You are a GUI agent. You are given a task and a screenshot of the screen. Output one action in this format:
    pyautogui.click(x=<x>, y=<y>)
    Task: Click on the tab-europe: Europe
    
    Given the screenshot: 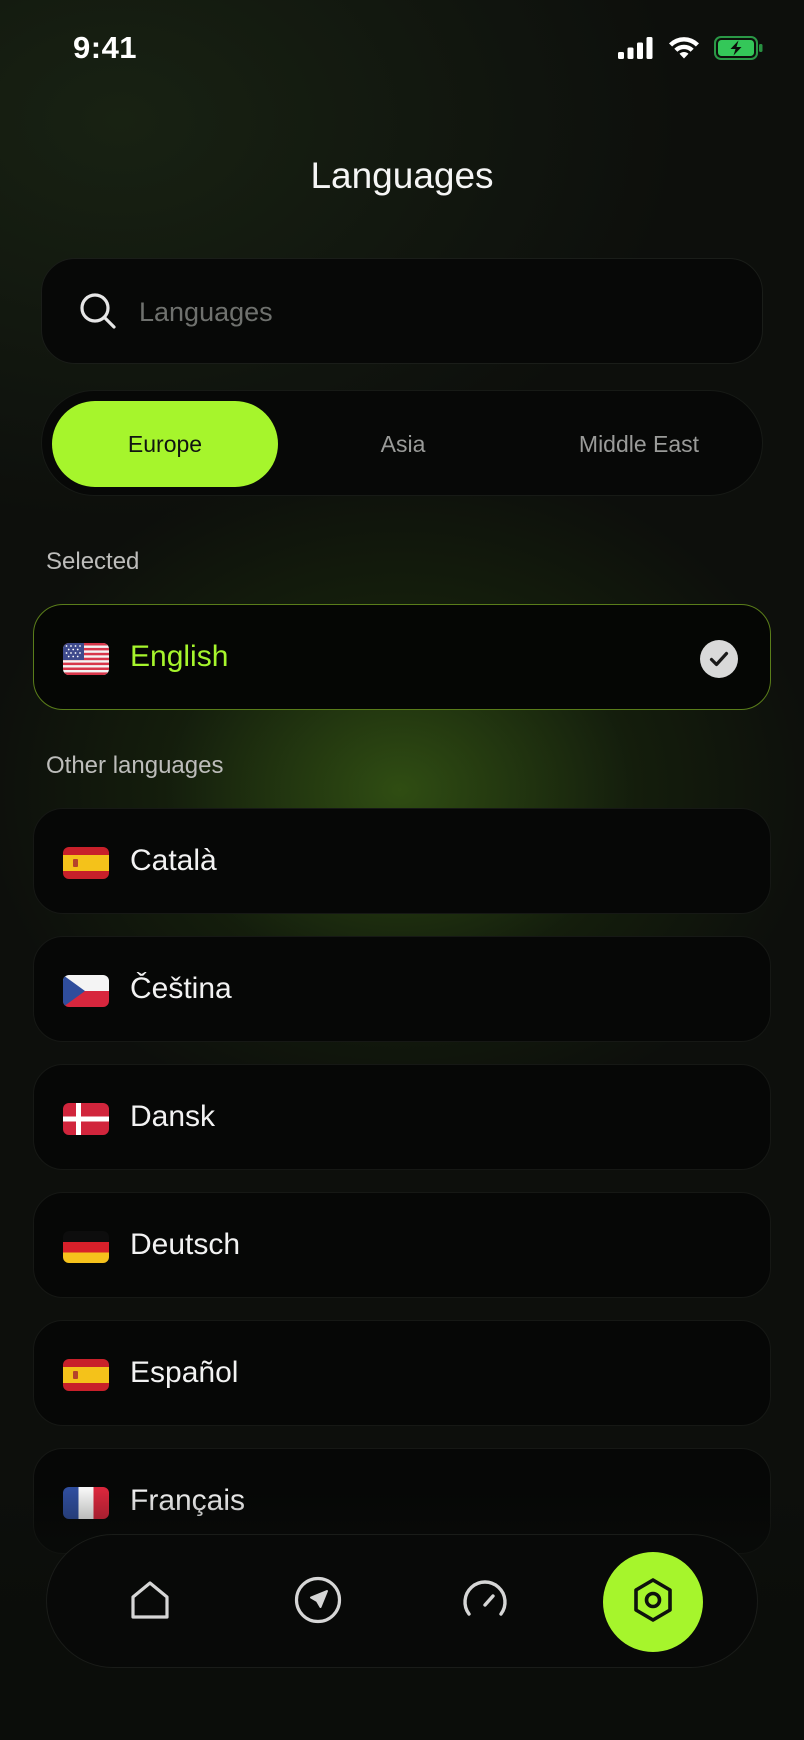 What is the action you would take?
    pyautogui.click(x=165, y=444)
    